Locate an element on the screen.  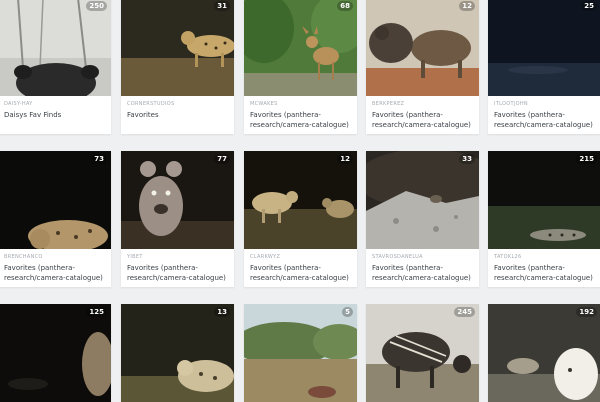
collection-thumbnail: 68 is located at coordinates (300, 48).